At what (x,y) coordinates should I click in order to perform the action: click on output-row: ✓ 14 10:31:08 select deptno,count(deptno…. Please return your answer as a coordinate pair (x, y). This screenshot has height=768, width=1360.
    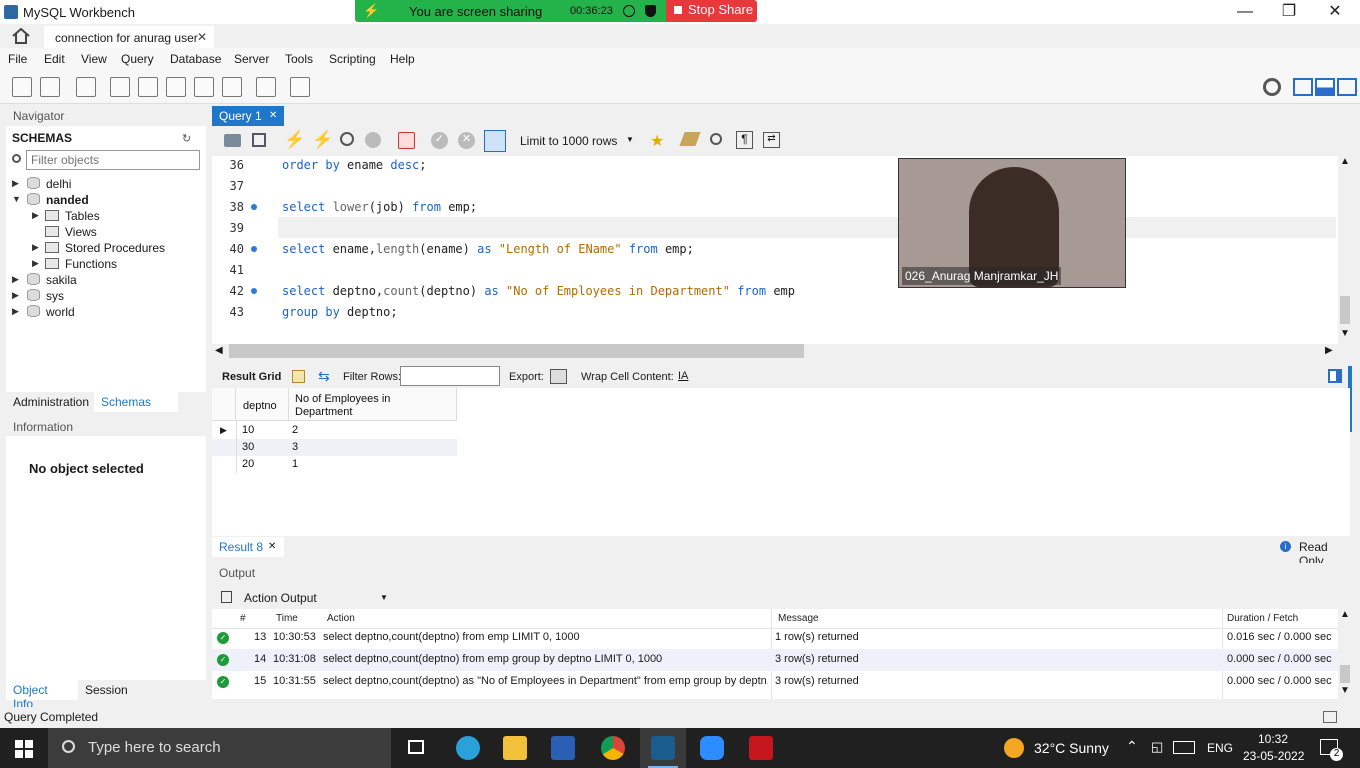
    Looking at the image, I should click on (775, 660).